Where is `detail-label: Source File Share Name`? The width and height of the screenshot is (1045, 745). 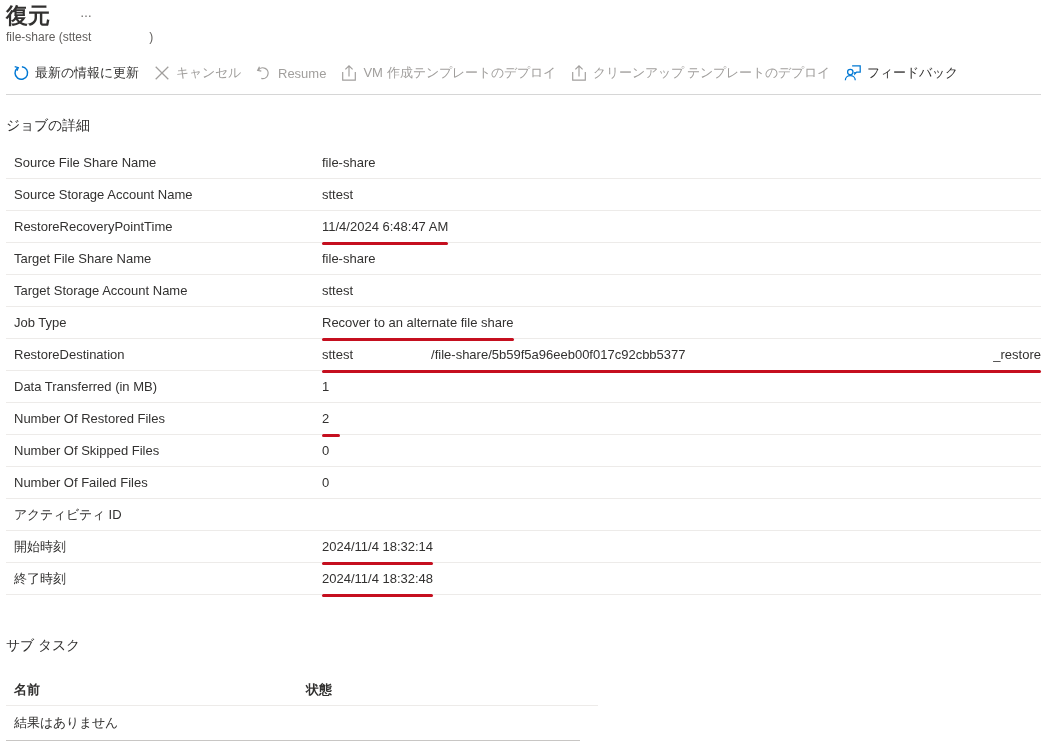 detail-label: Source File Share Name is located at coordinates (86, 162).